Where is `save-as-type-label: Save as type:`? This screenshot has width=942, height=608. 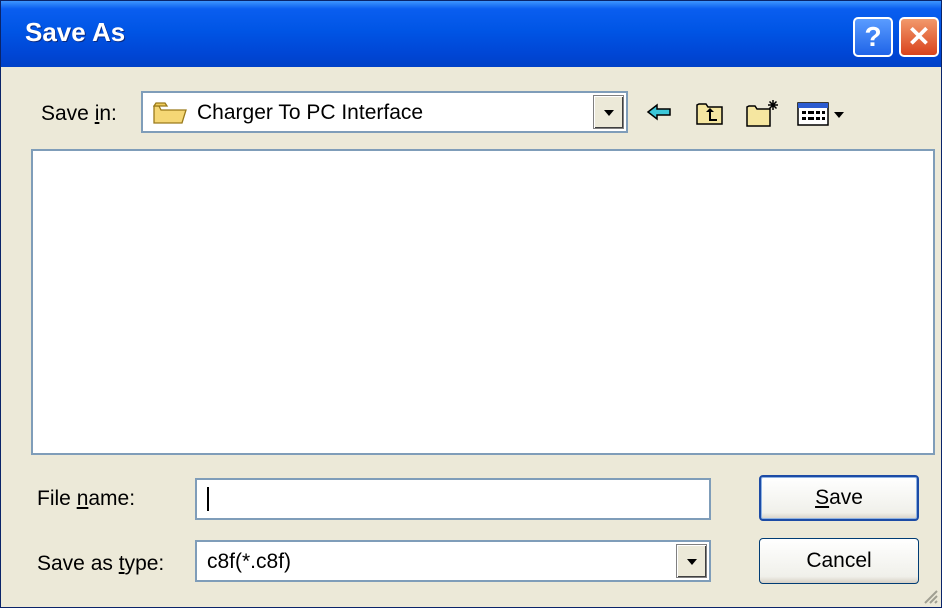 save-as-type-label: Save as type: is located at coordinates (101, 563).